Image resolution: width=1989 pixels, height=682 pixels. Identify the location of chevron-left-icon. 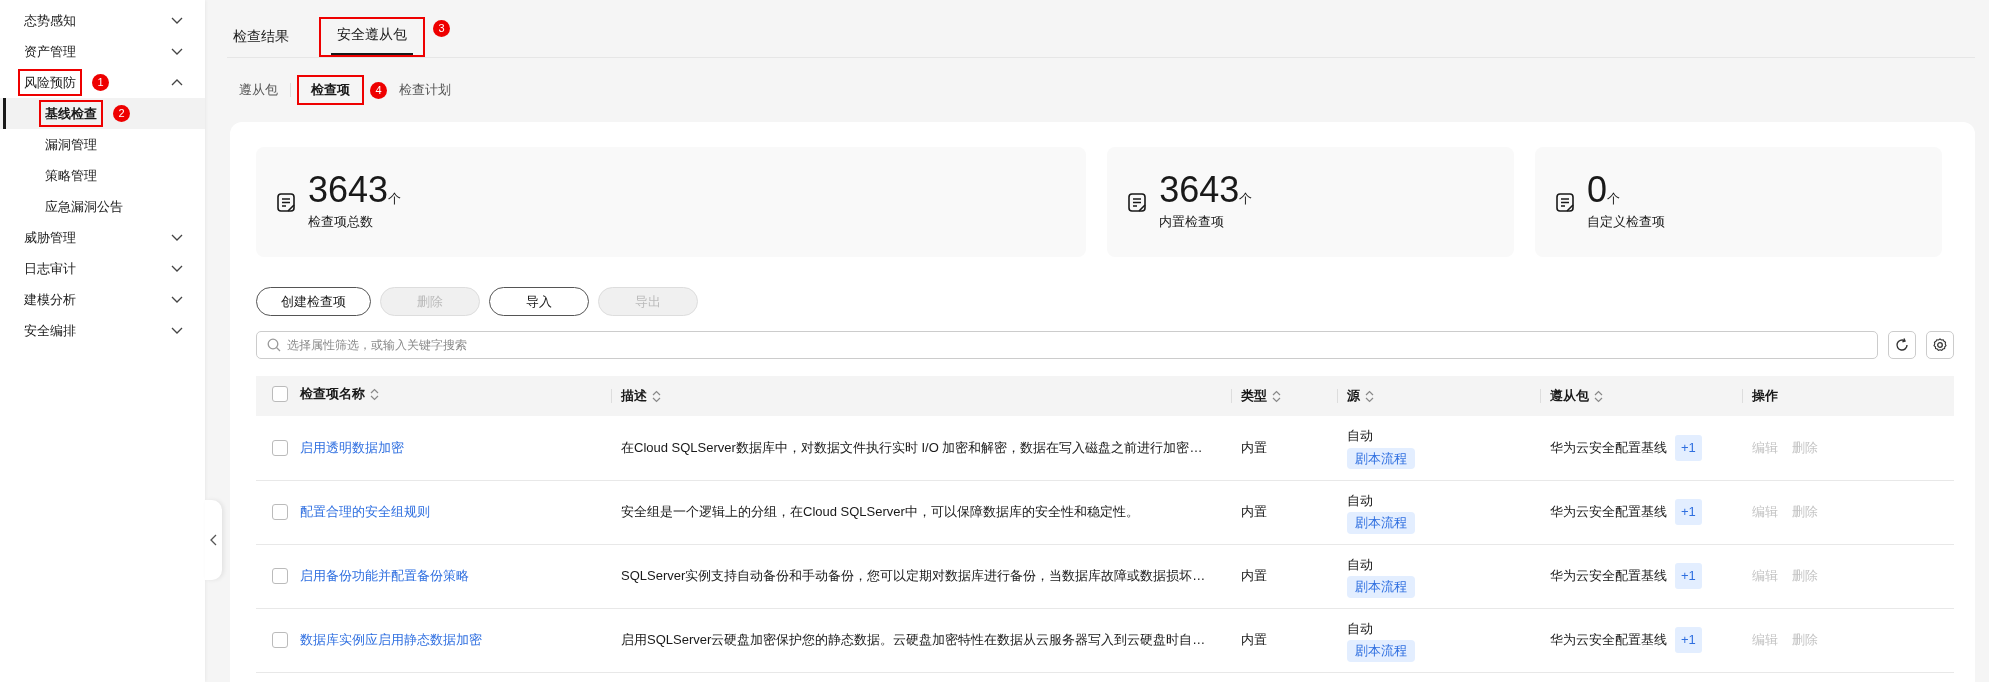
(213, 540).